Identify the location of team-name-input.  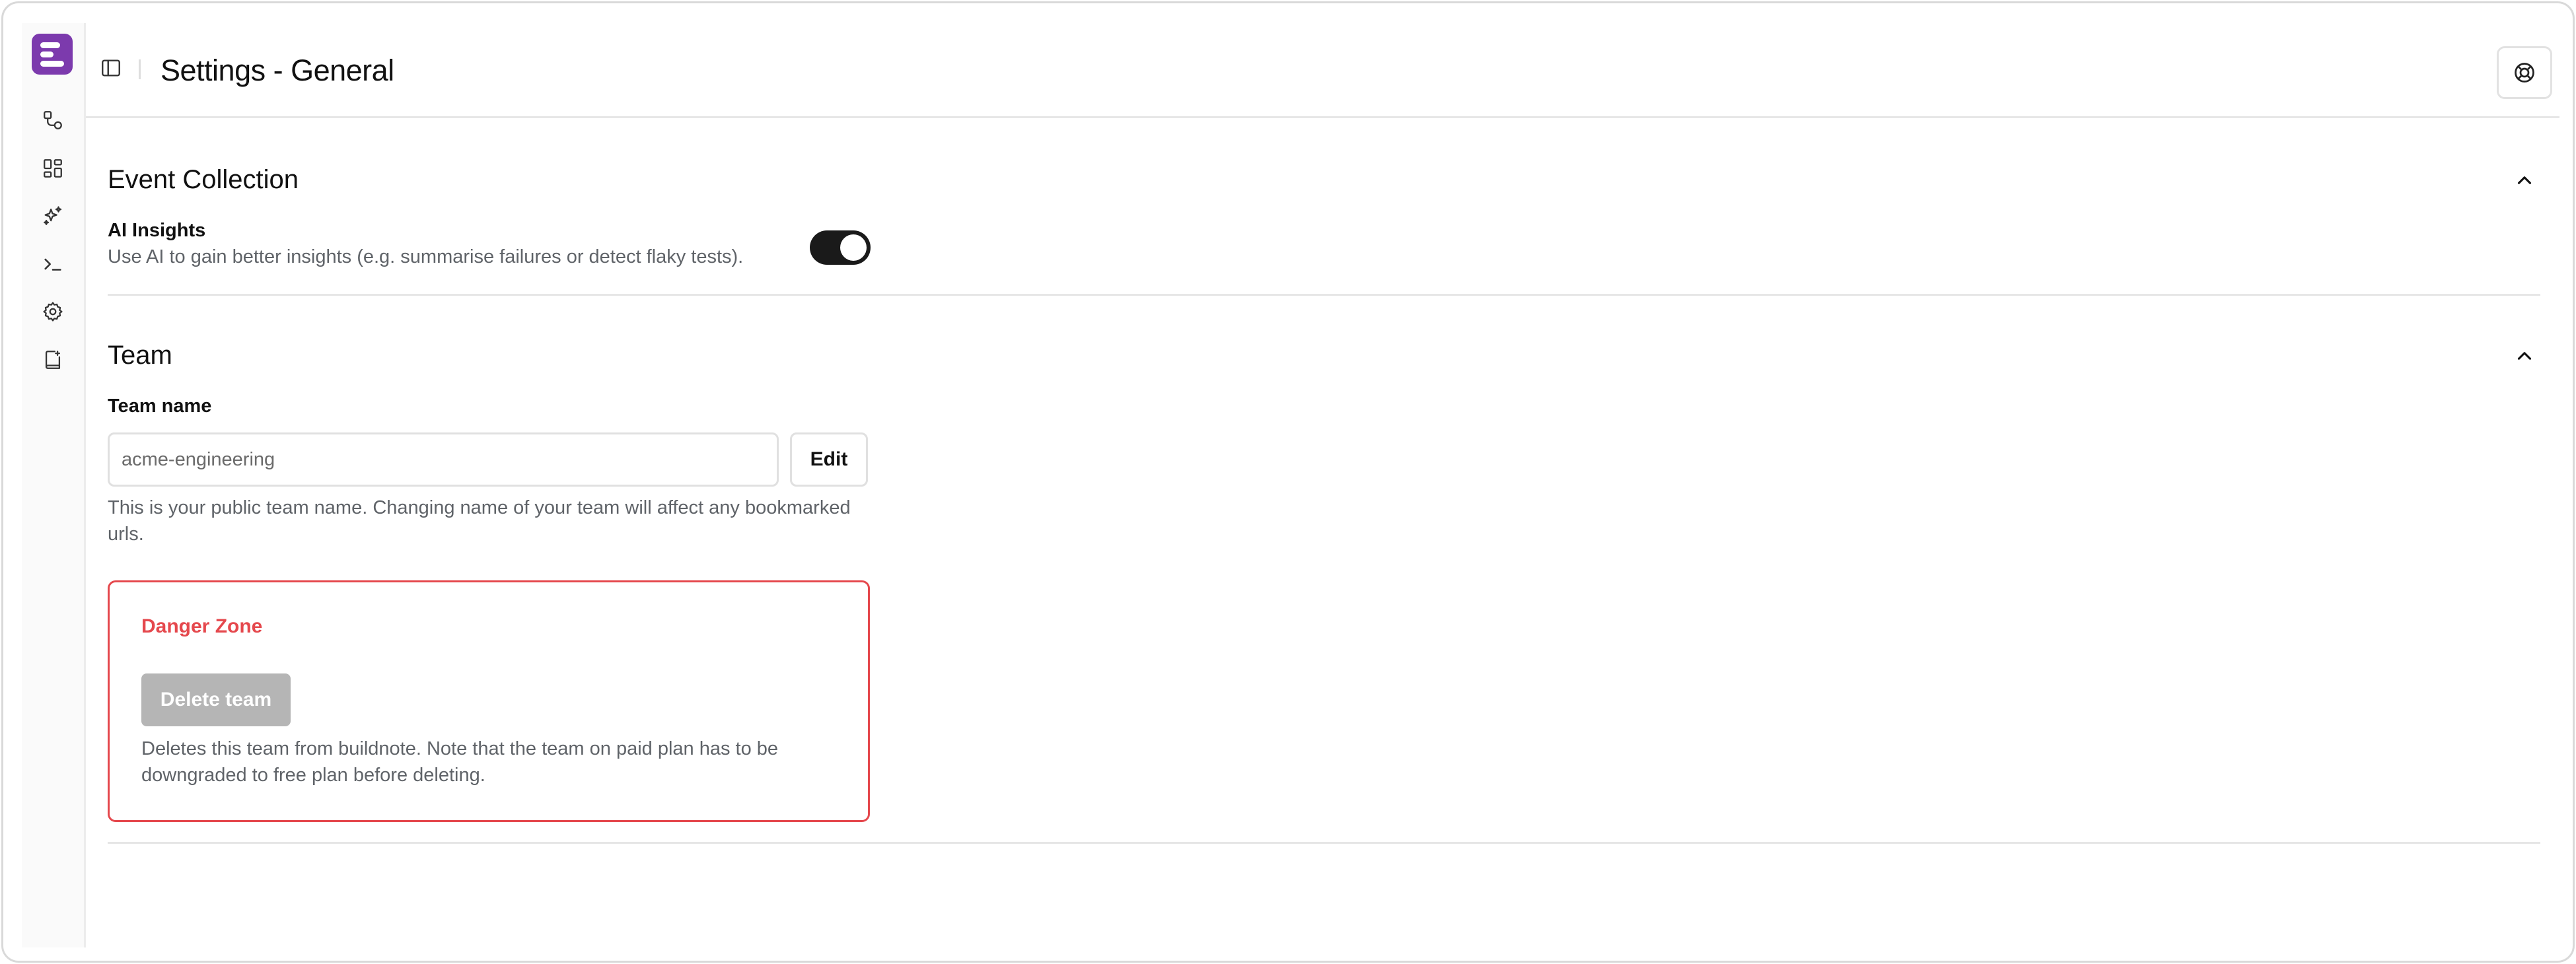
(444, 459).